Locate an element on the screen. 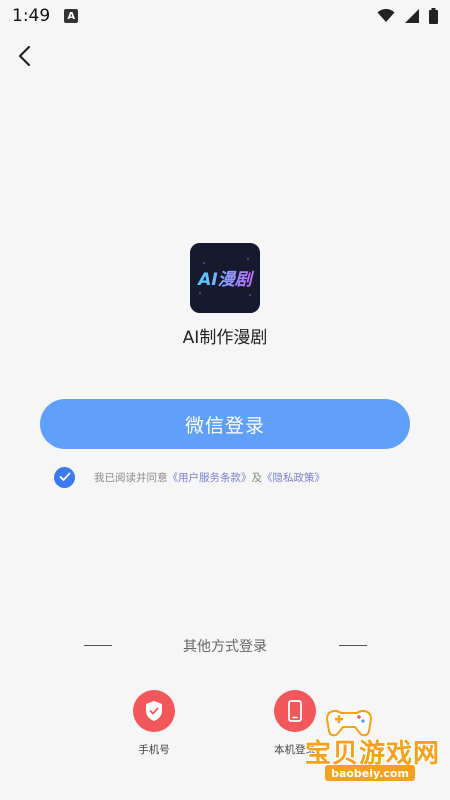  status-time: 1:49 is located at coordinates (31, 16).